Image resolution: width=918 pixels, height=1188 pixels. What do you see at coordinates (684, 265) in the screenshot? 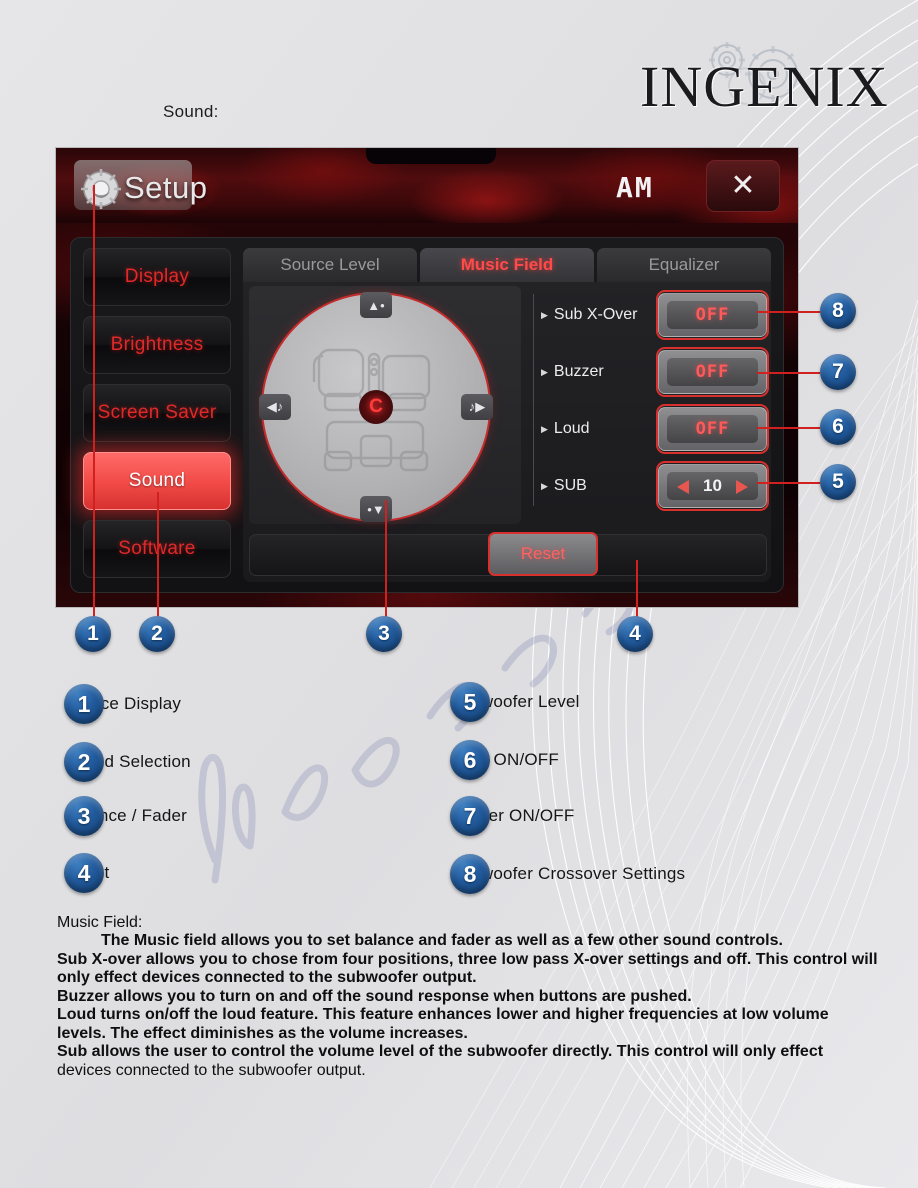
I see `tab-equalizer: Equalizer` at bounding box center [684, 265].